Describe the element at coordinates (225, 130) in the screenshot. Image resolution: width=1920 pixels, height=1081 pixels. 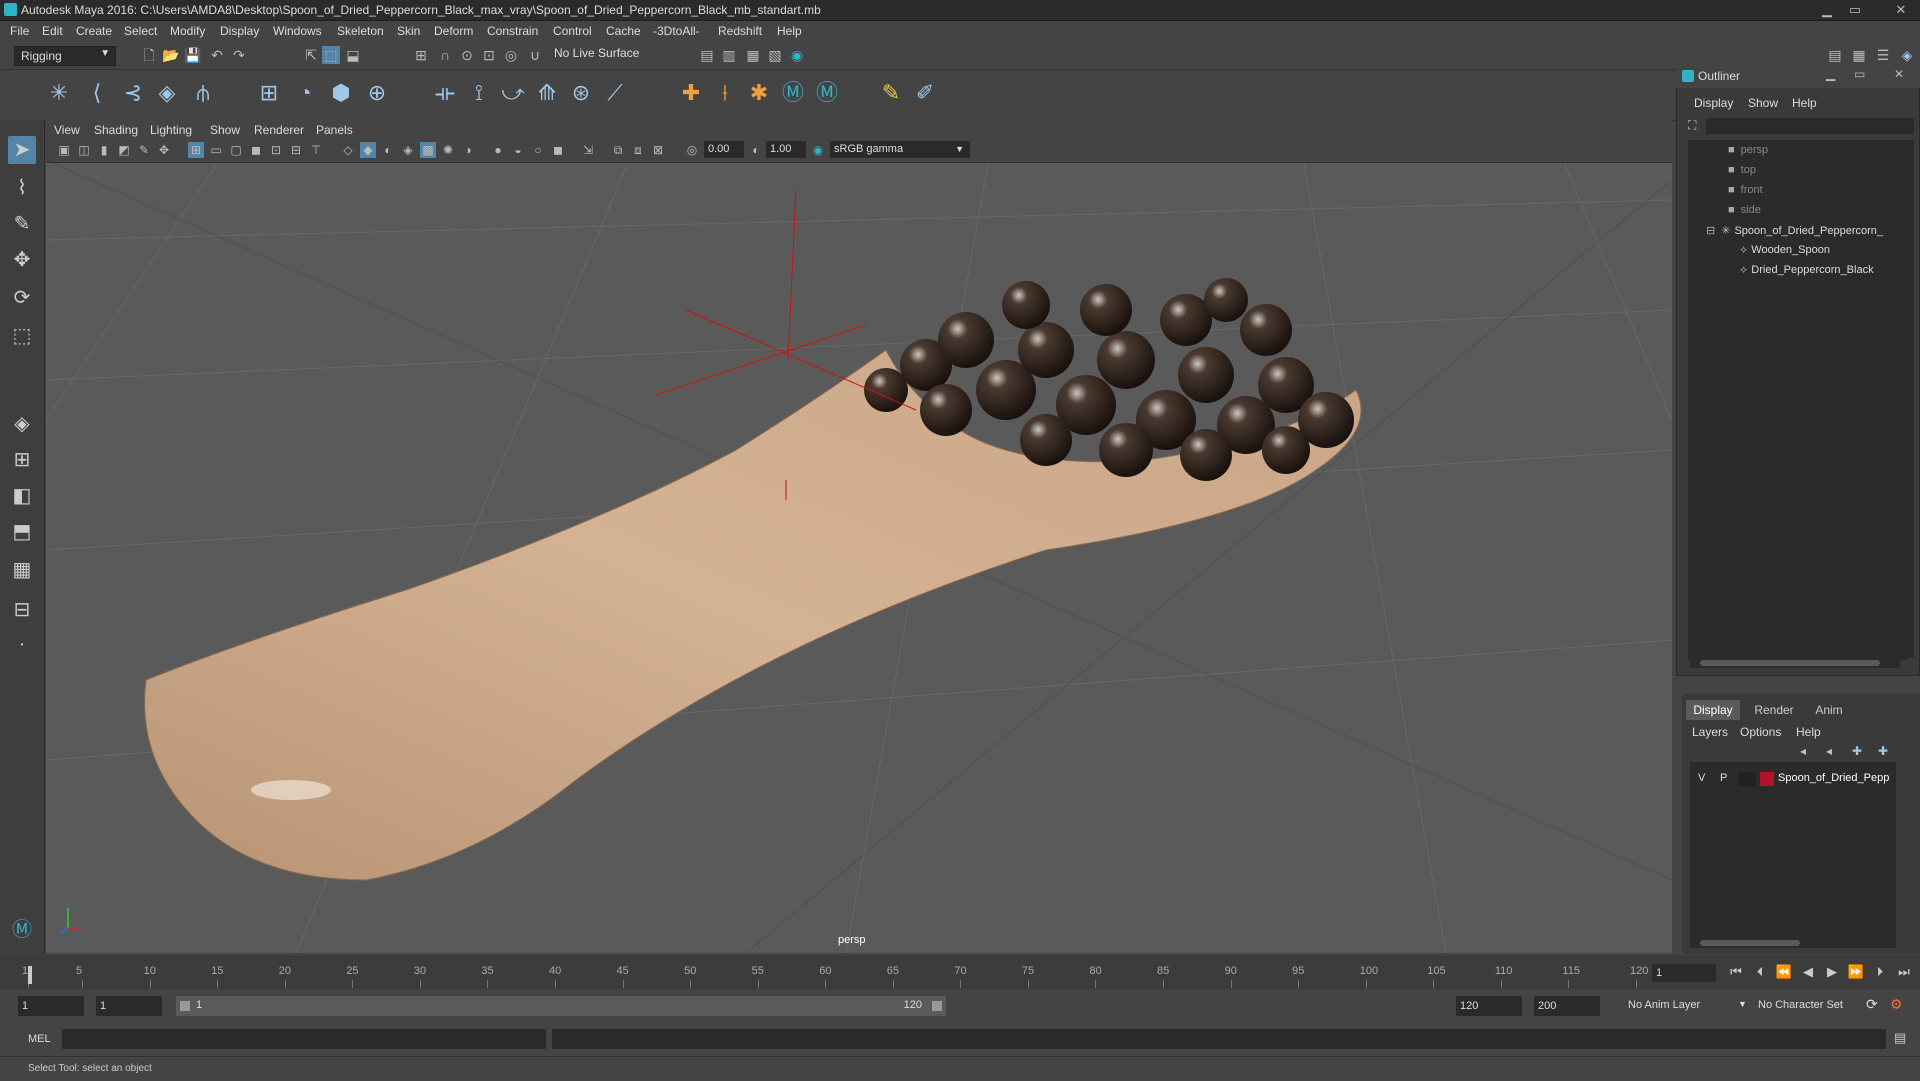
I see `vp-menu-show: Show` at that location.